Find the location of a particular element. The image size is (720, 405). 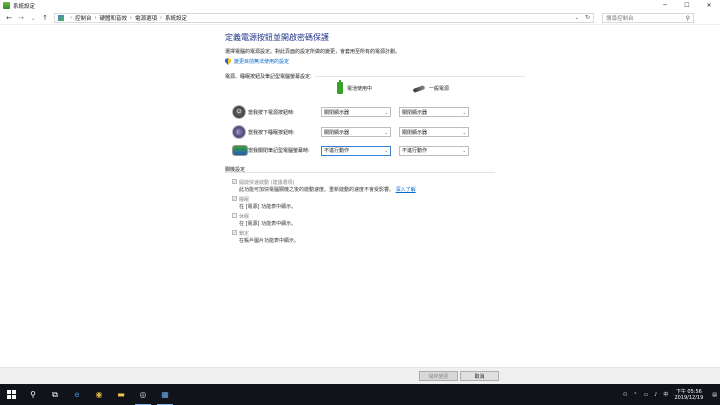

fast-startup-desc: 此功能可加快電腦關機之後的啟動速度。重新啟動的速度不會受影響。 深入了解 is located at coordinates (327, 189).